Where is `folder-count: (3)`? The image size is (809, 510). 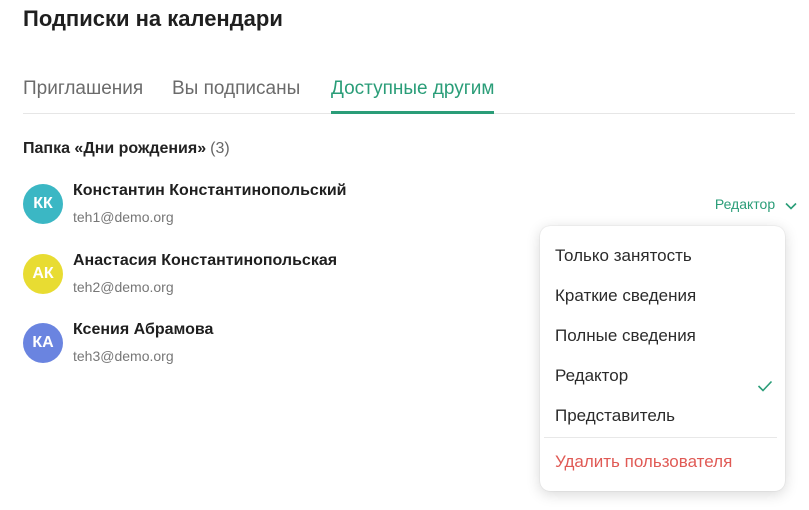
folder-count: (3) is located at coordinates (220, 148).